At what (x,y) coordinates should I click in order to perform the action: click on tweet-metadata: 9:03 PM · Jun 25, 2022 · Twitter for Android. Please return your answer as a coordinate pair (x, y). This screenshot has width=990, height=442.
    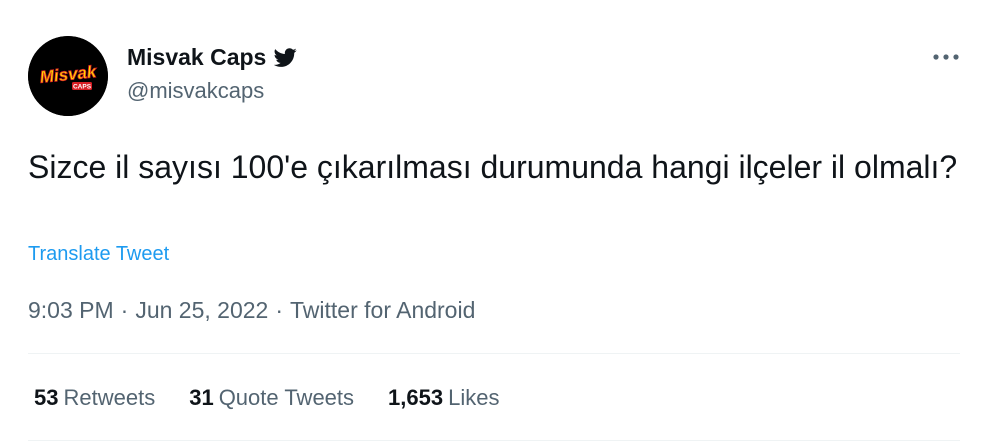
    Looking at the image, I should click on (251, 310).